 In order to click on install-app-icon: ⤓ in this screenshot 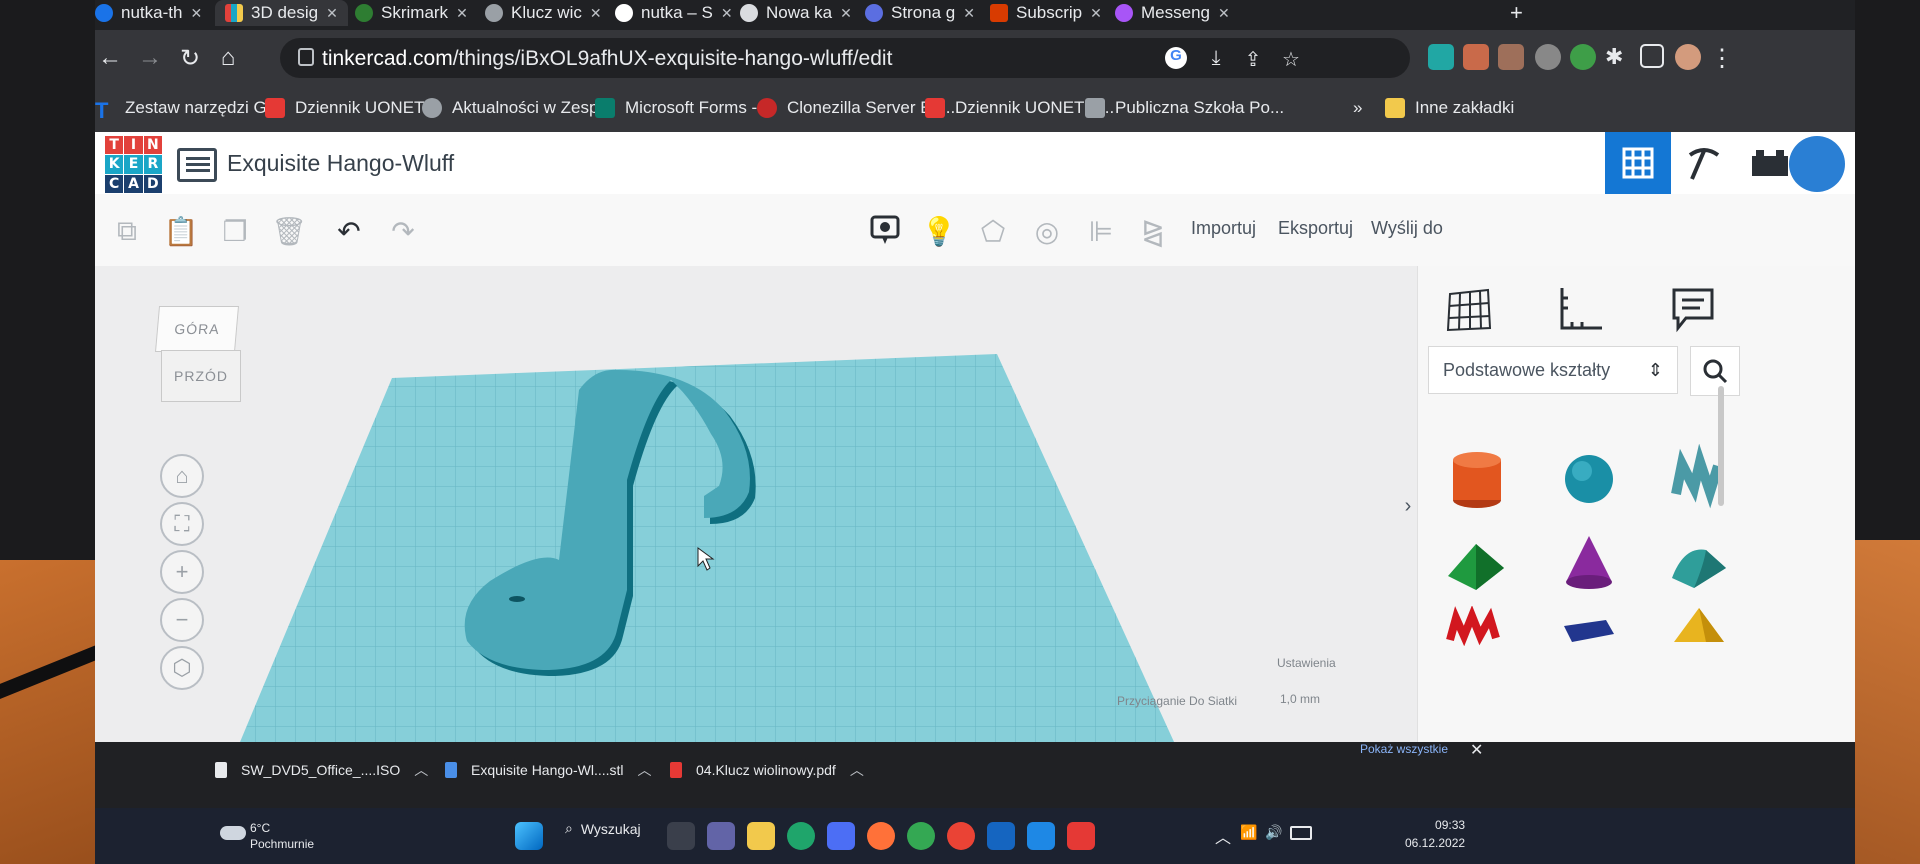, I will do `click(1216, 58)`.